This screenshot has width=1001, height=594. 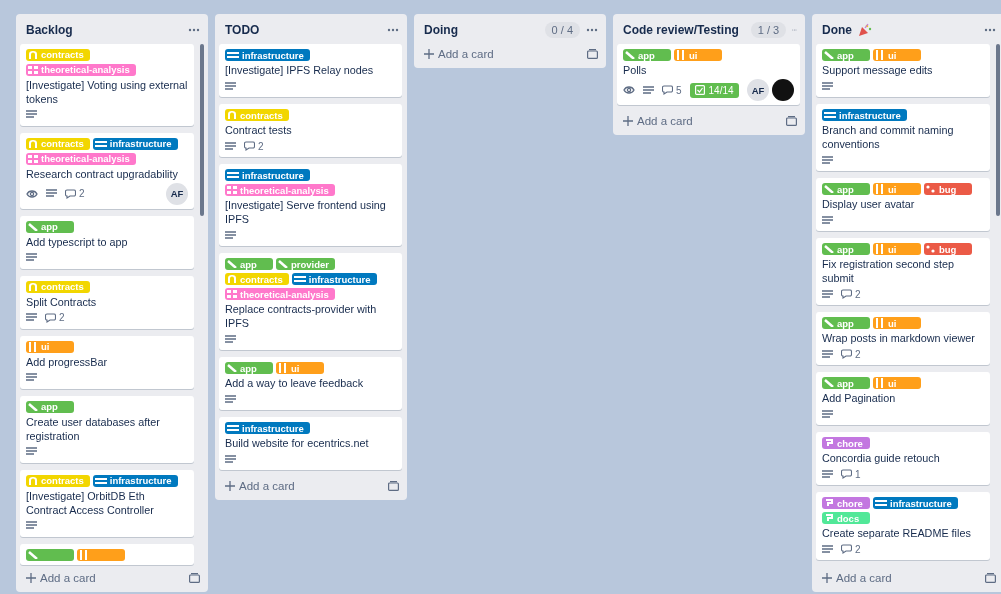 I want to click on card: app ui bug Fix registration second step submit 2, so click(x=903, y=271).